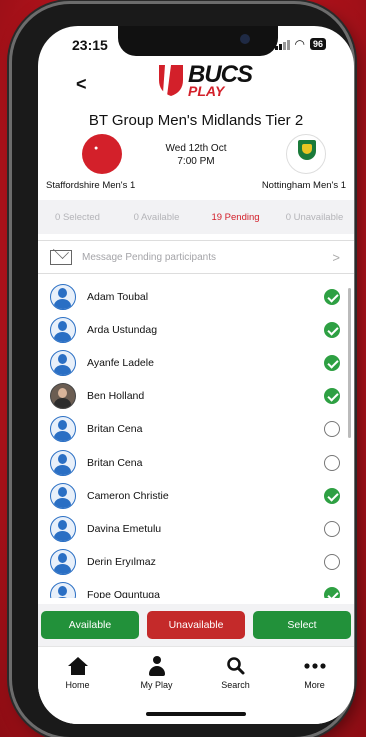 Image resolution: width=366 pixels, height=737 pixels. I want to click on signal-icon, so click(282, 44).